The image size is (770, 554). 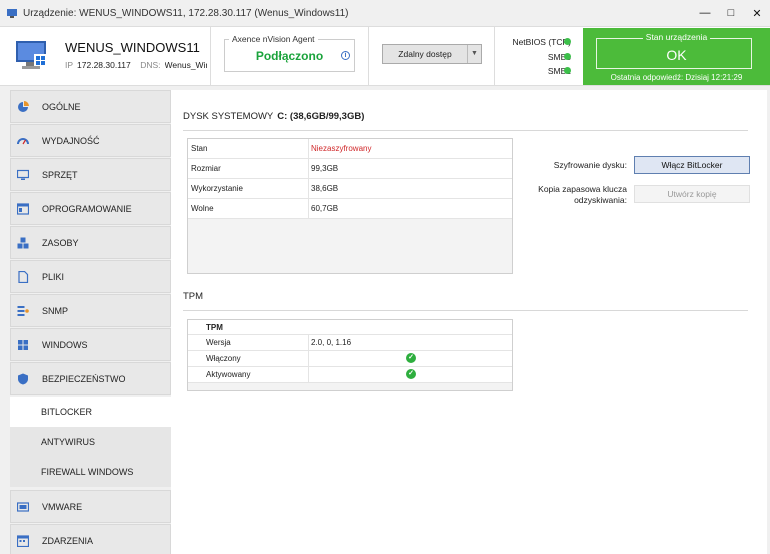 What do you see at coordinates (692, 165) in the screenshot?
I see `enable-bitlocker-button: Włącz BitLocker` at bounding box center [692, 165].